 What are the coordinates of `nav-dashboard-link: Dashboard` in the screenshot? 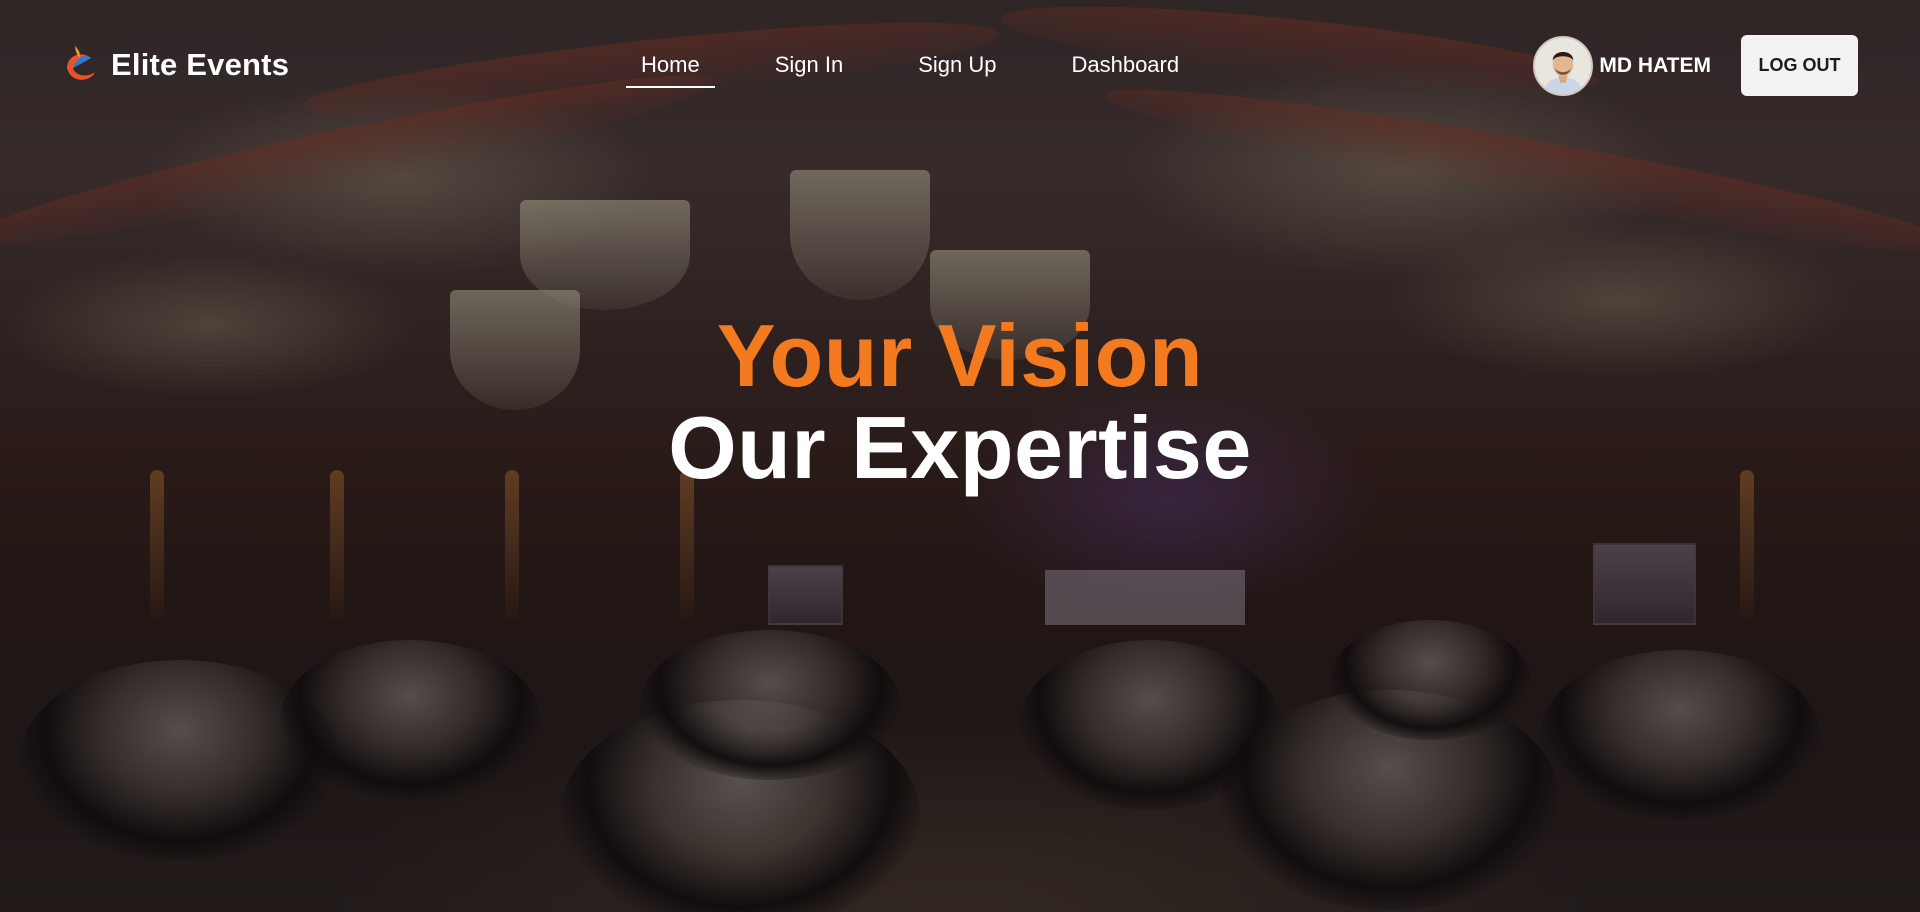 It's located at (1125, 72).